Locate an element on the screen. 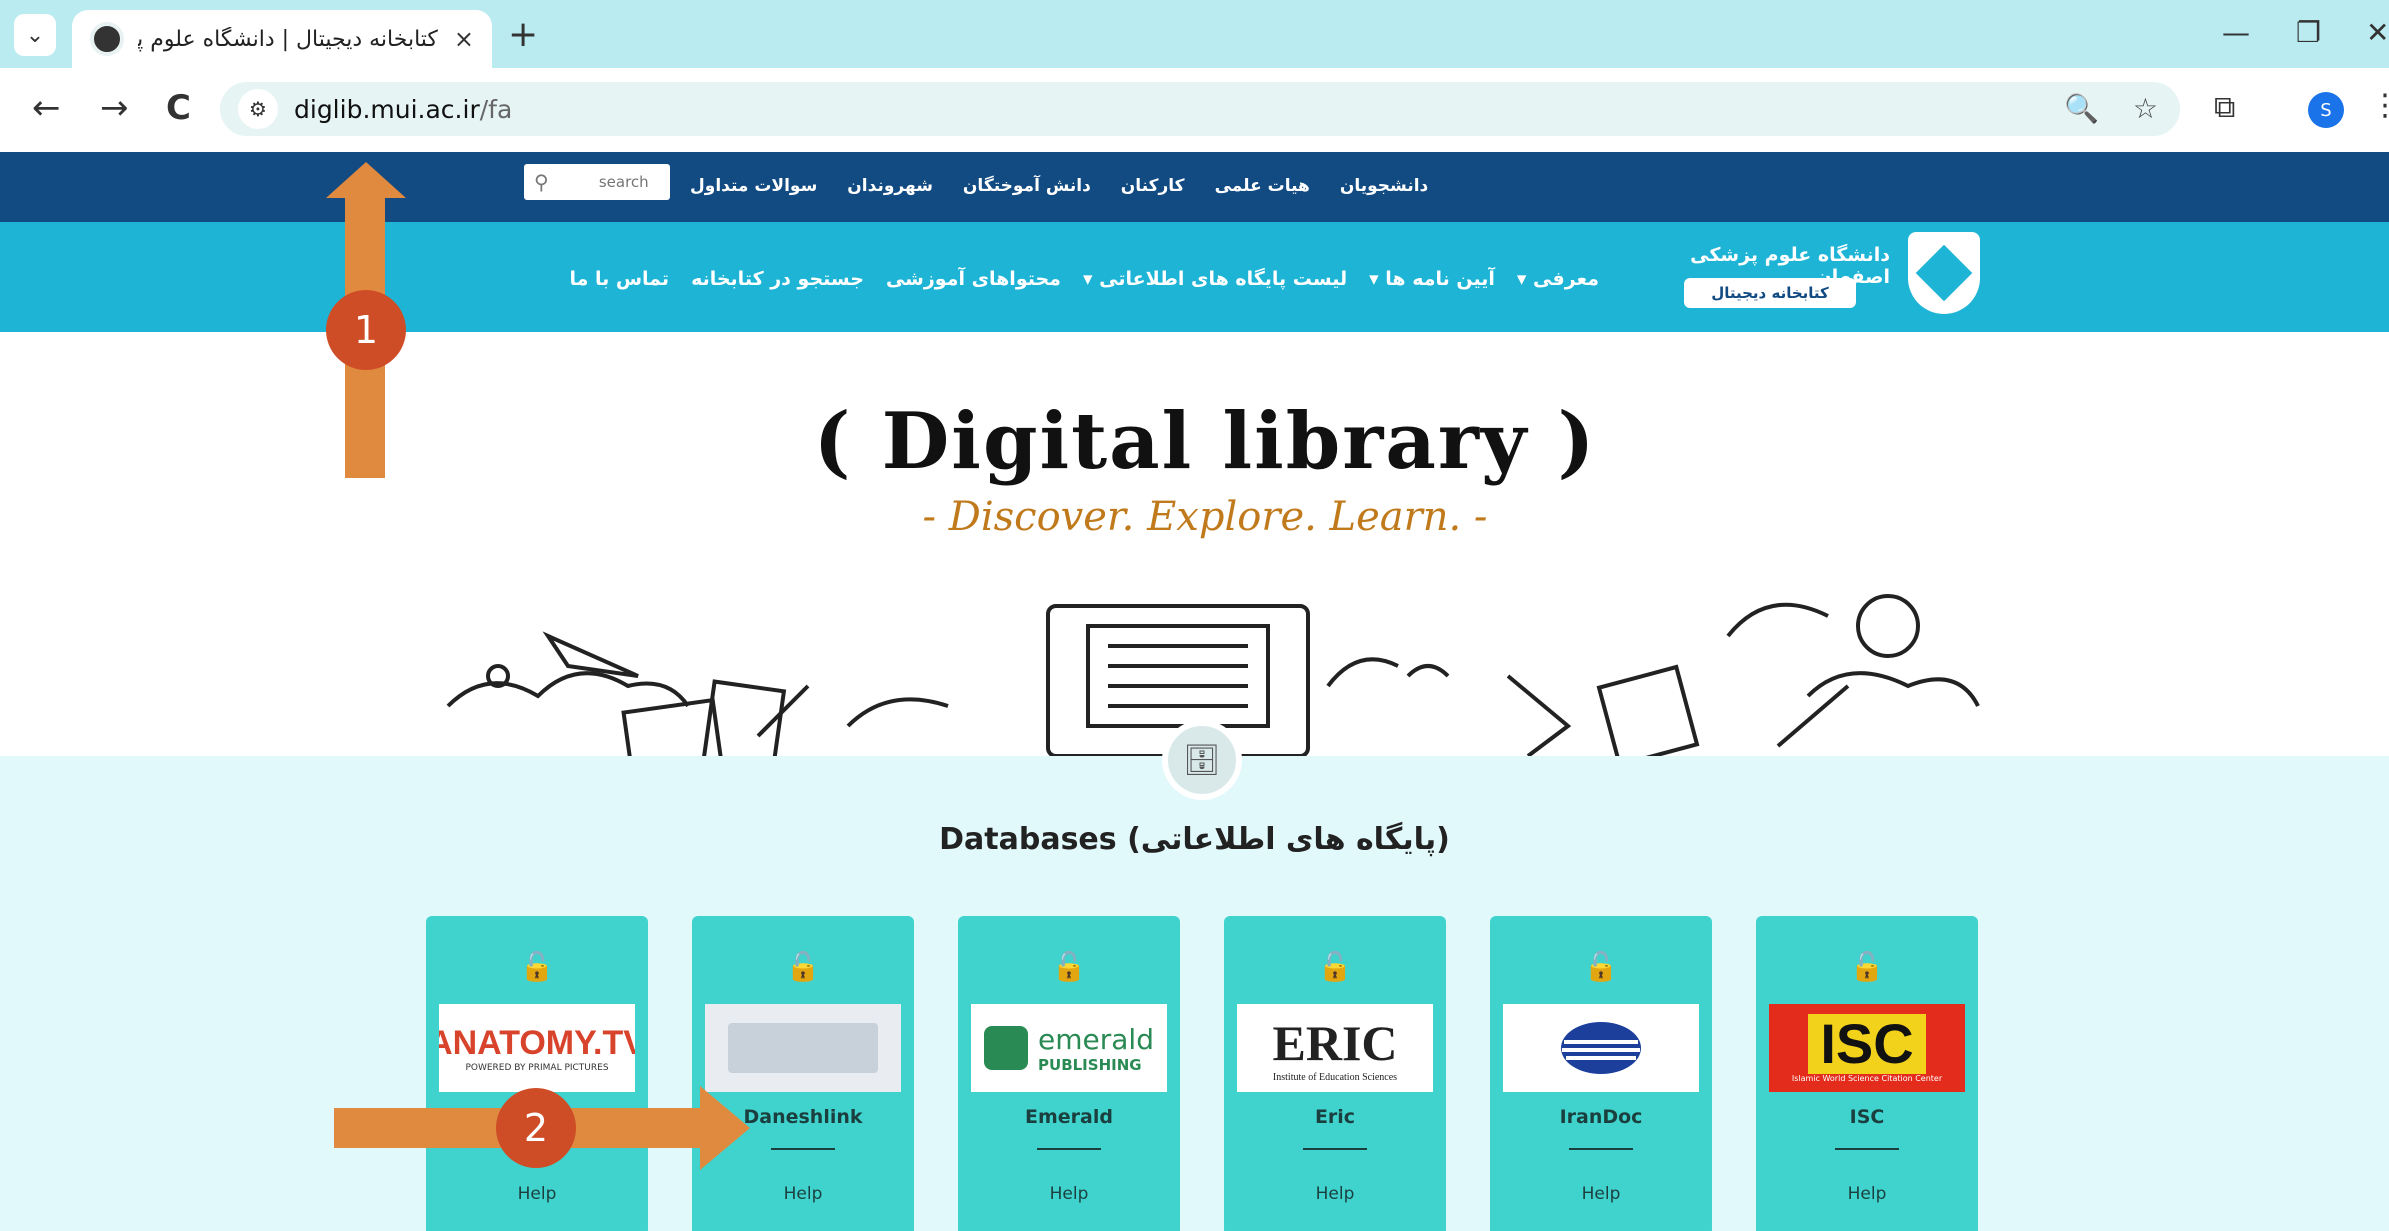  top-link-staff: کارکنان is located at coordinates (1153, 186).